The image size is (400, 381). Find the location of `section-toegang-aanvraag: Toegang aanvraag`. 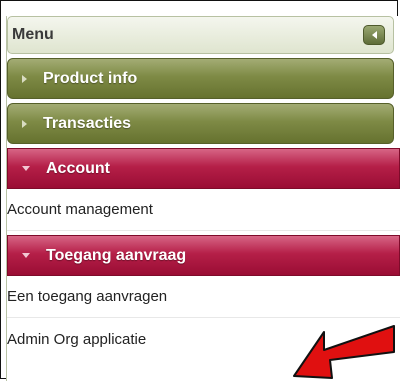

section-toegang-aanvraag: Toegang aanvraag is located at coordinates (203, 255).